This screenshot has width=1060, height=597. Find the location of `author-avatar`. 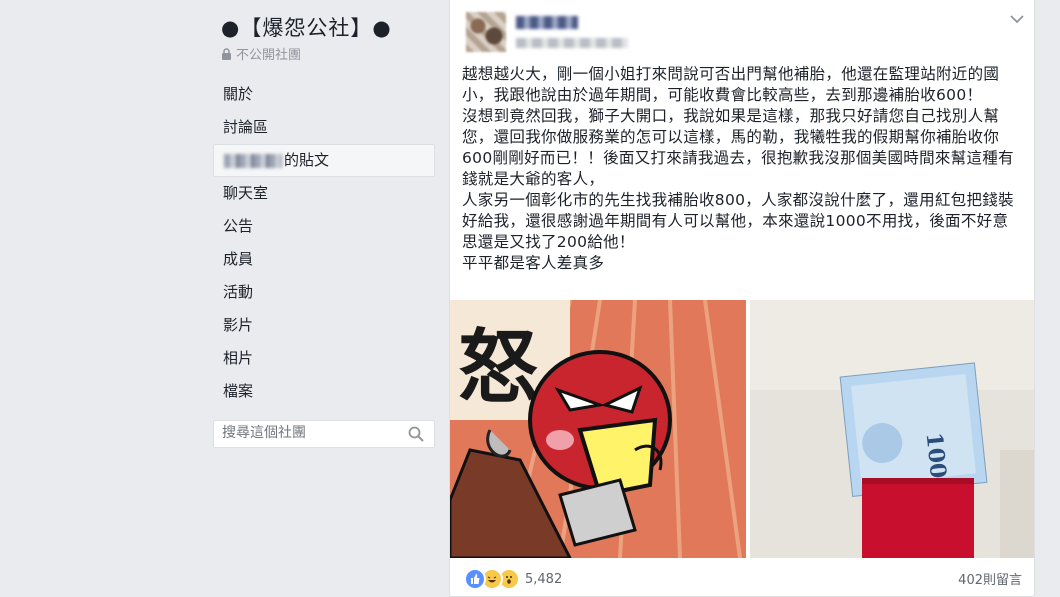

author-avatar is located at coordinates (486, 32).